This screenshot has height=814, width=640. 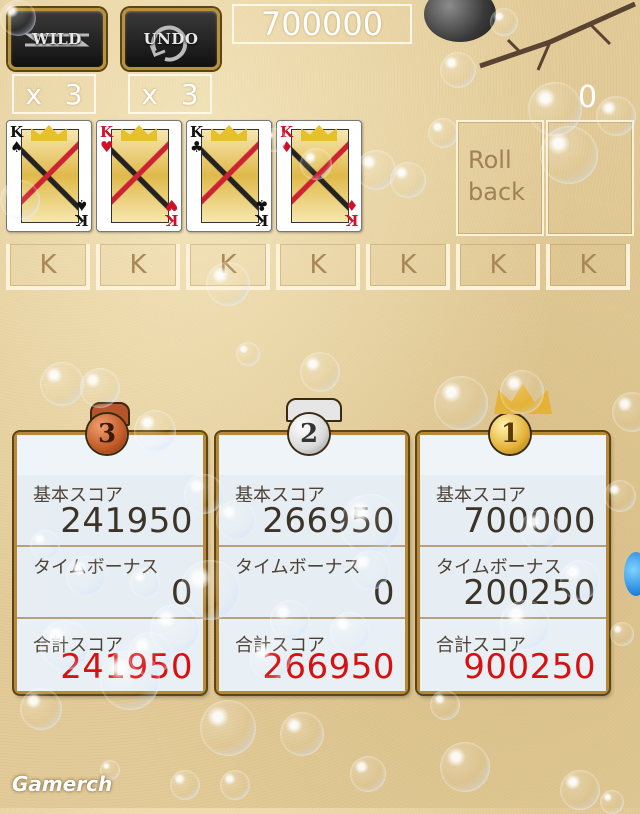 I want to click on rollback-label: Roll back, so click(x=496, y=176).